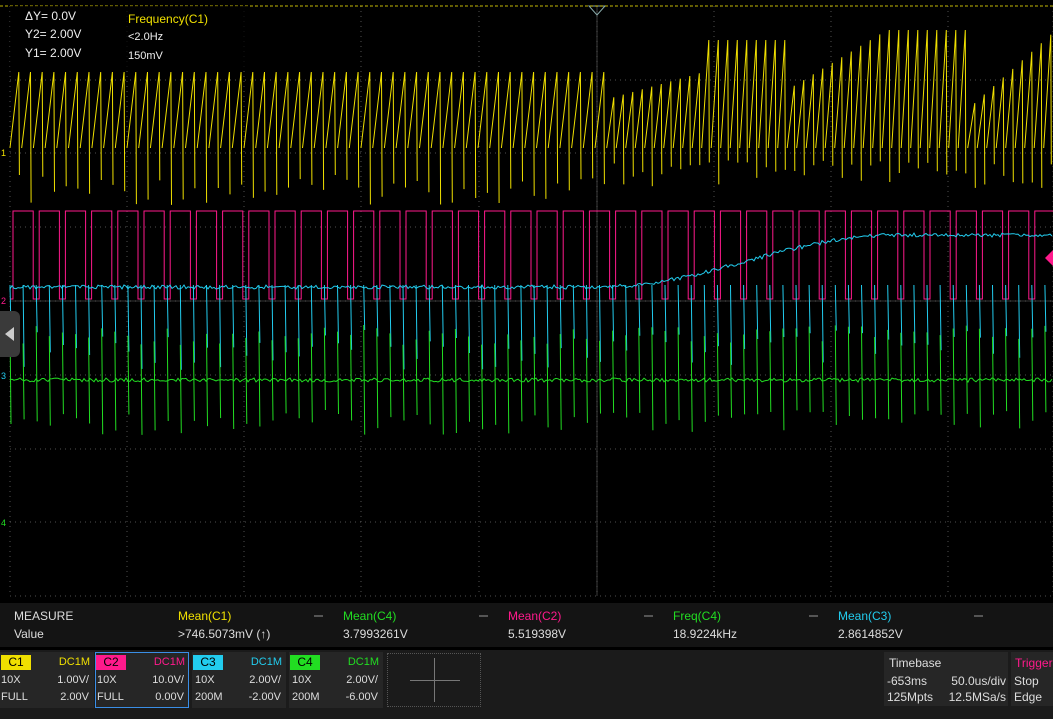 The image size is (1053, 719). What do you see at coordinates (697, 616) in the screenshot?
I see `measure-item-name: Freq(C4)` at bounding box center [697, 616].